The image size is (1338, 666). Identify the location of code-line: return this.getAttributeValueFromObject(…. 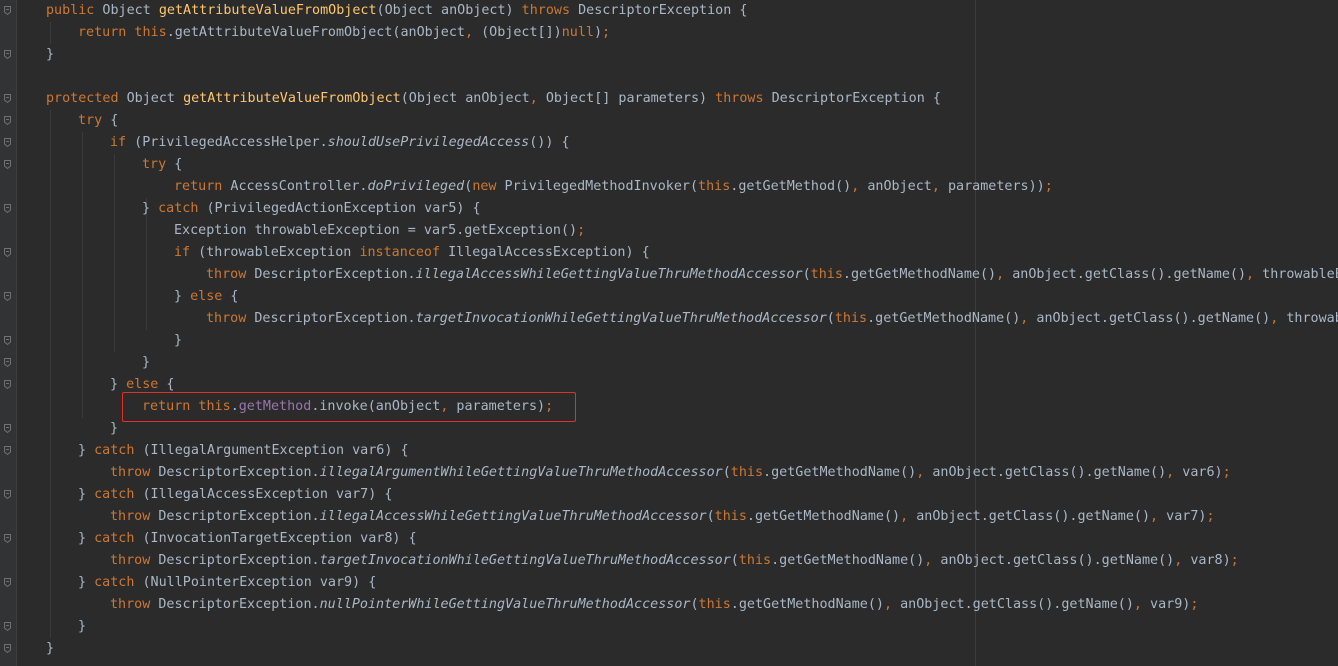
(344, 33).